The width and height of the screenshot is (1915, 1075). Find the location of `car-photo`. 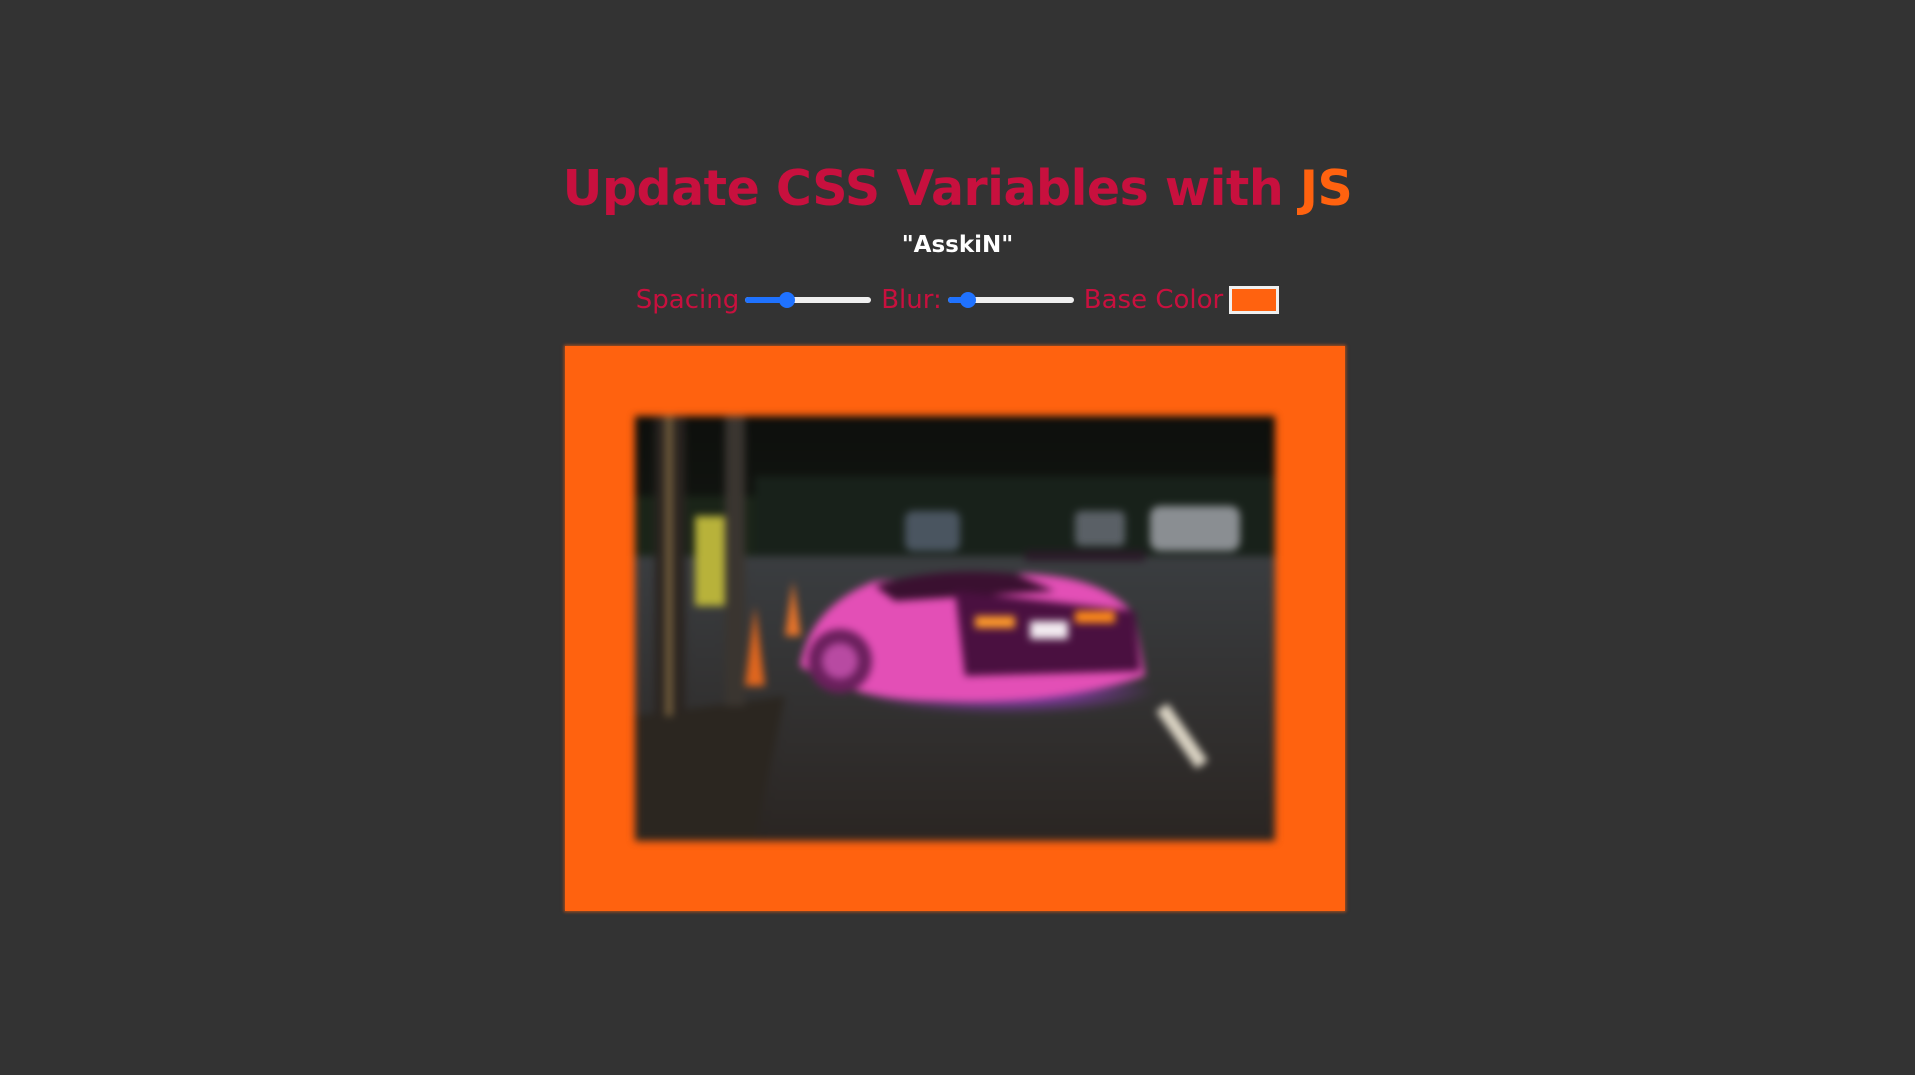

car-photo is located at coordinates (955, 628).